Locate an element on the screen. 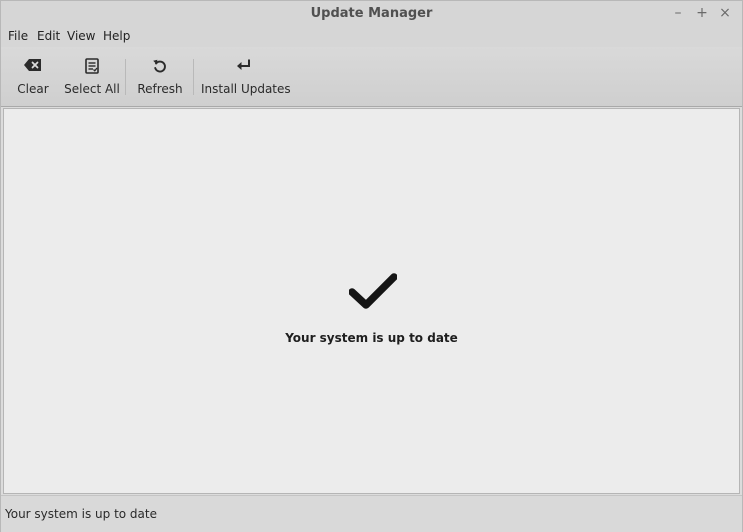  title-bar: Update Manager – + × is located at coordinates (371, 14).